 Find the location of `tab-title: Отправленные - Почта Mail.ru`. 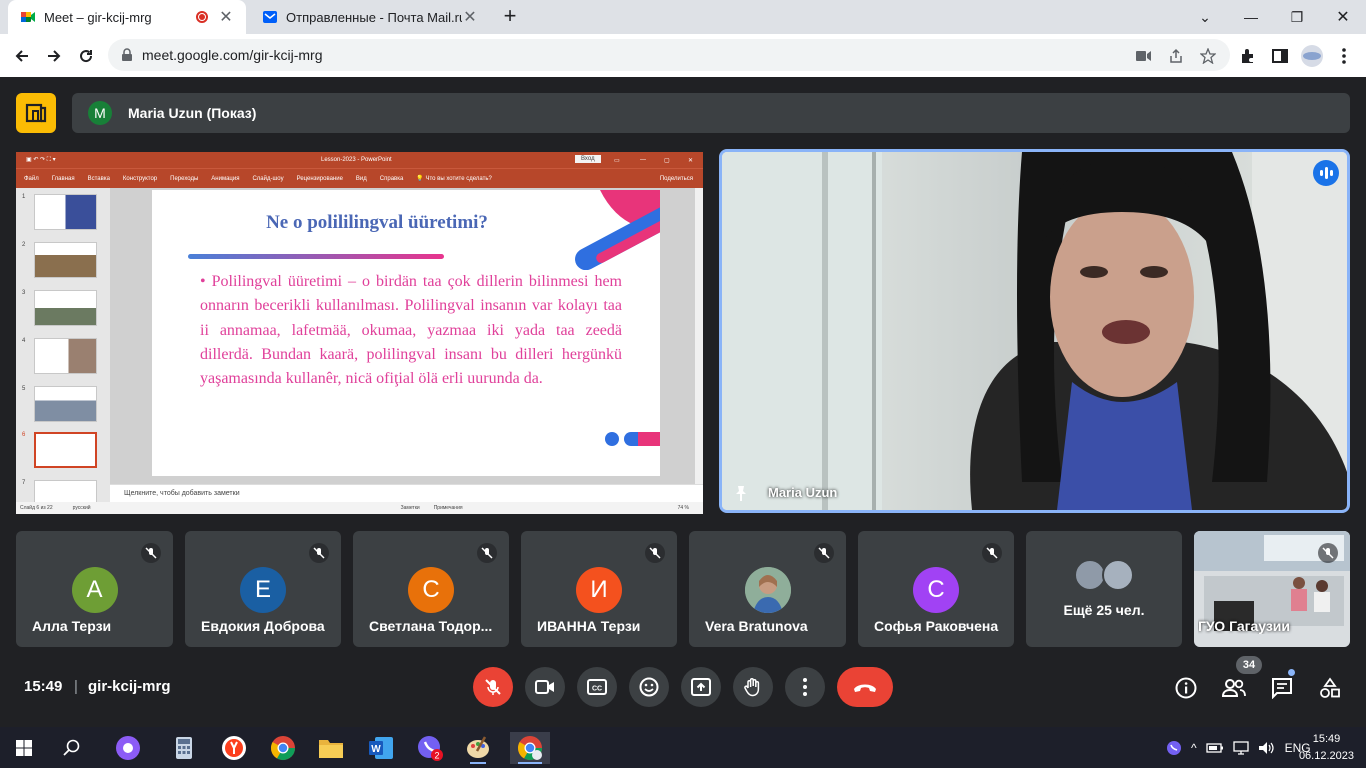

tab-title: Отправленные - Почта Mail.ru is located at coordinates (374, 17).